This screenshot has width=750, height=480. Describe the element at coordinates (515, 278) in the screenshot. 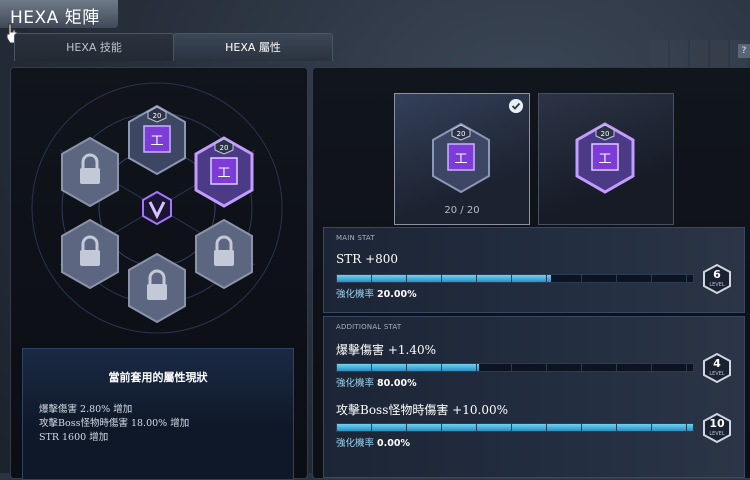

I see `main-stat-progress-bar` at that location.